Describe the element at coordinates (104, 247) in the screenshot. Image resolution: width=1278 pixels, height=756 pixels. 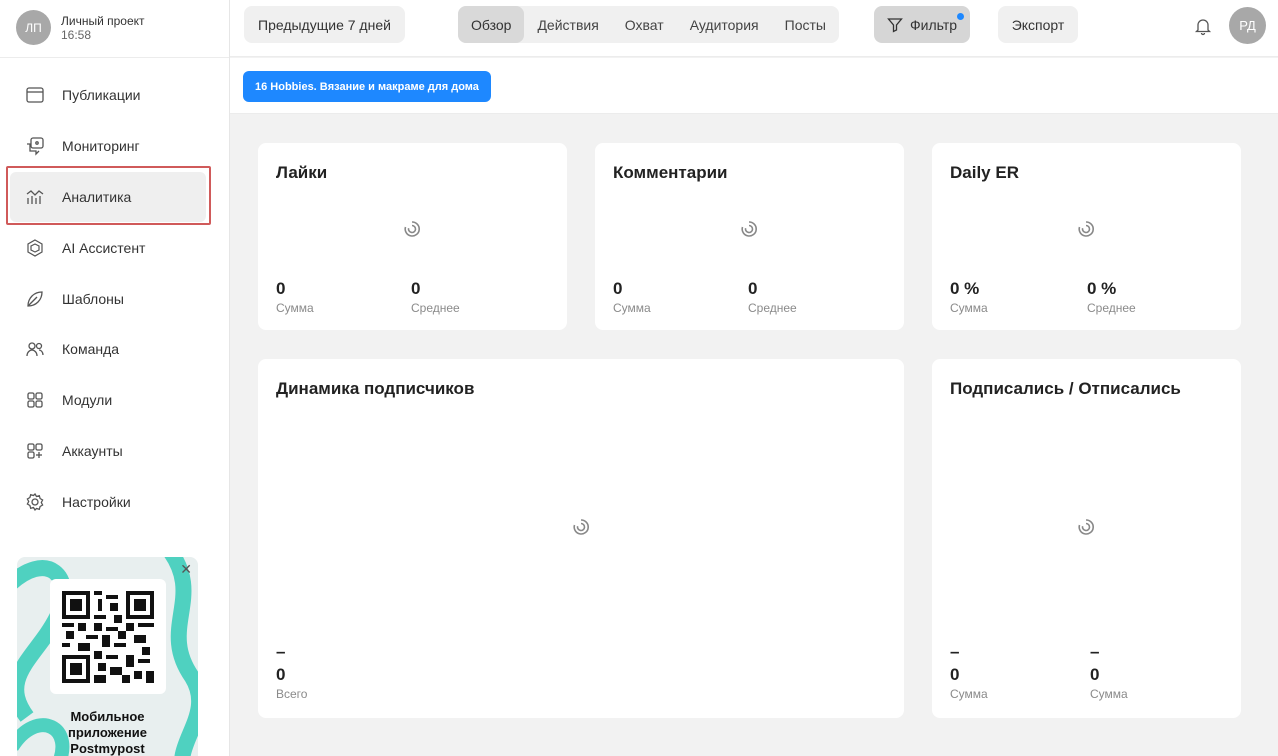
I see `sidebar-item-label: AI Ассистент` at that location.